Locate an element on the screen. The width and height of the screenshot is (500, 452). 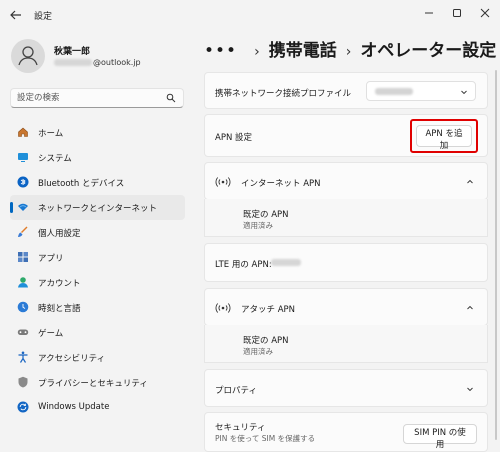
sidebar-item-time-language: 時刻と言語 is located at coordinates (97, 307).